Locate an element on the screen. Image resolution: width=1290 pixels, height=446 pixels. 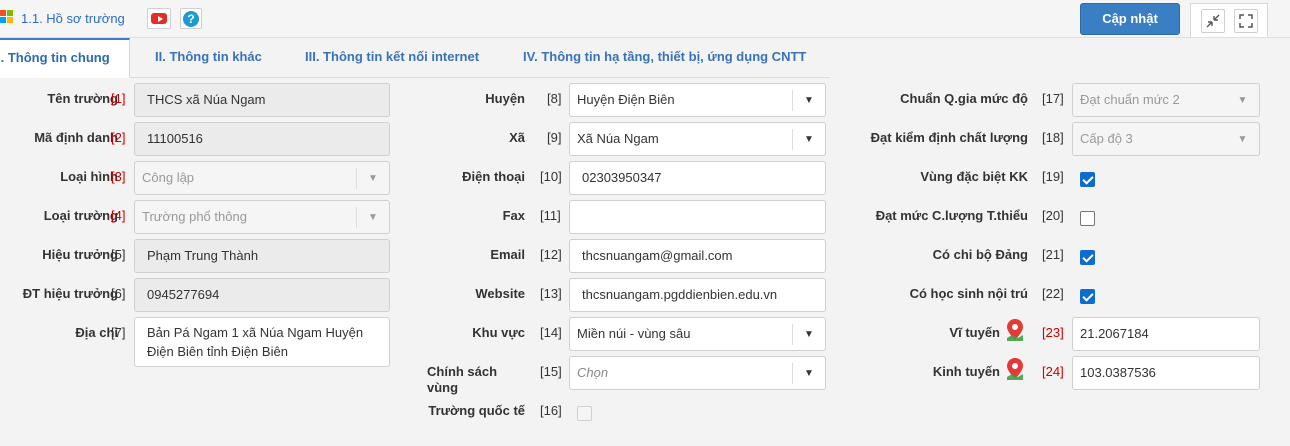
label-area: Khu vực is located at coordinates (498, 332).